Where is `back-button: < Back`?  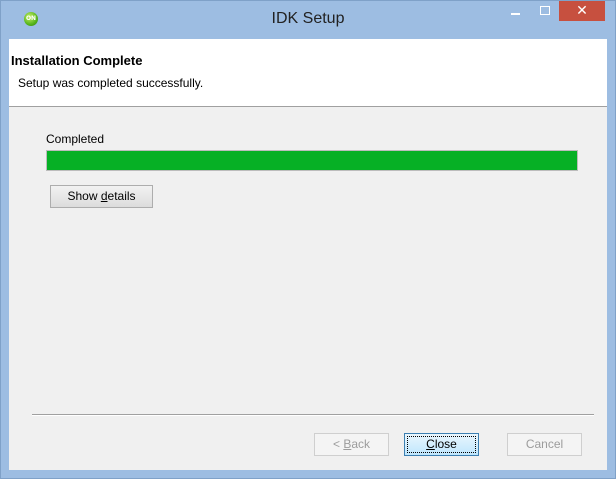 back-button: < Back is located at coordinates (351, 444).